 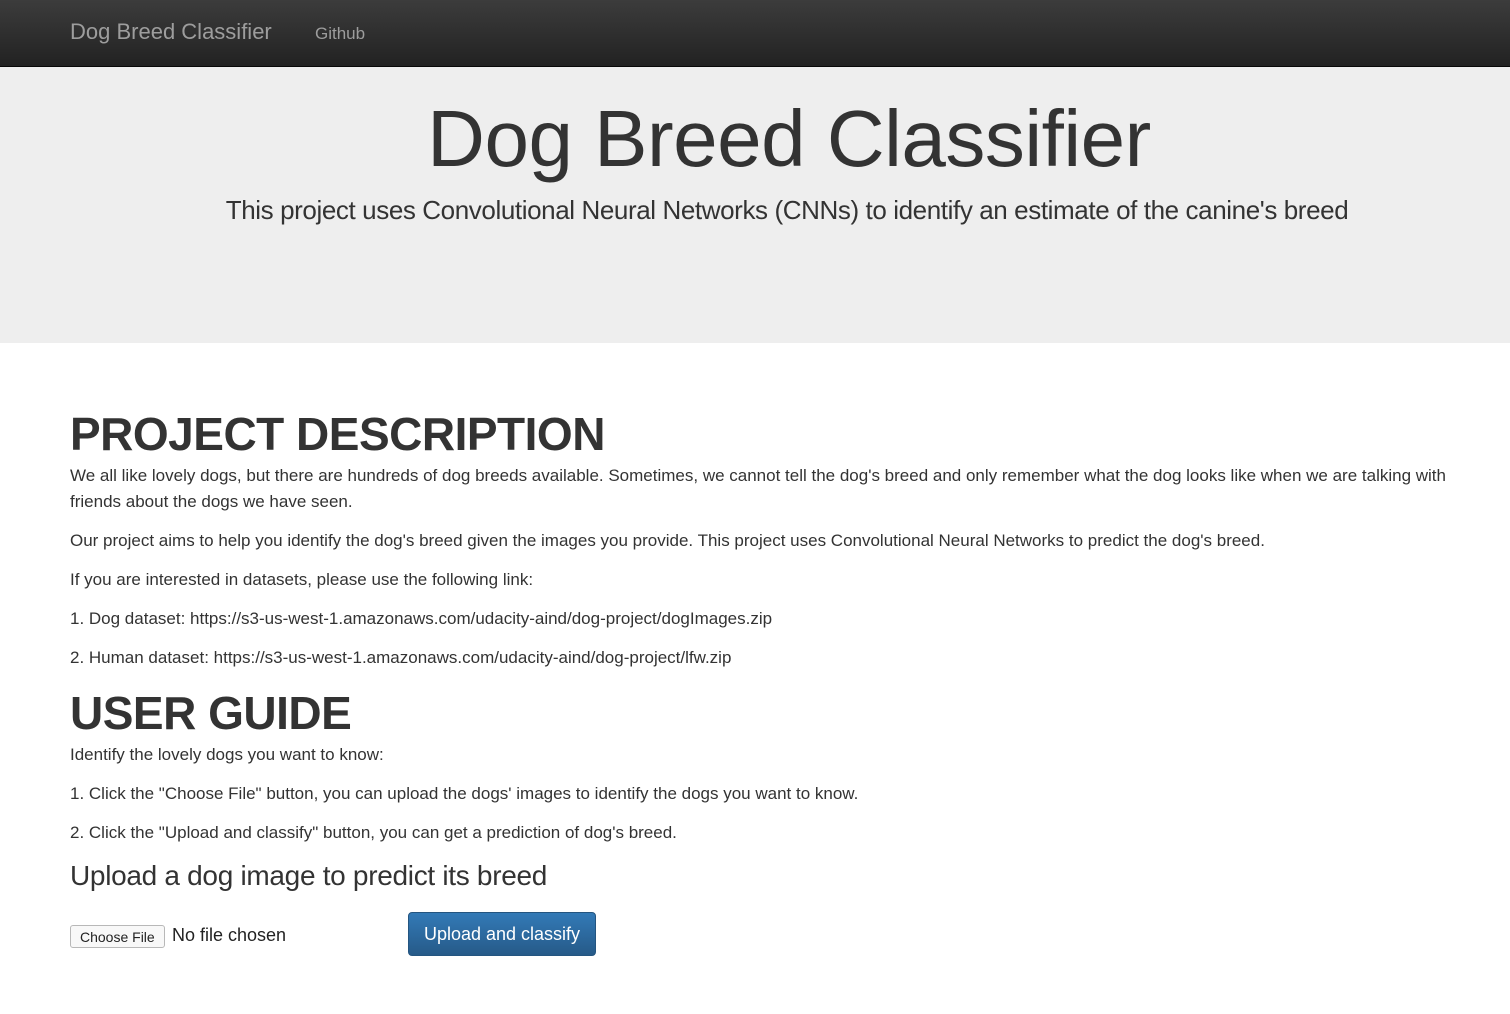 What do you see at coordinates (309, 875) in the screenshot?
I see `upload-title: Upload a dog image to predict its breed` at bounding box center [309, 875].